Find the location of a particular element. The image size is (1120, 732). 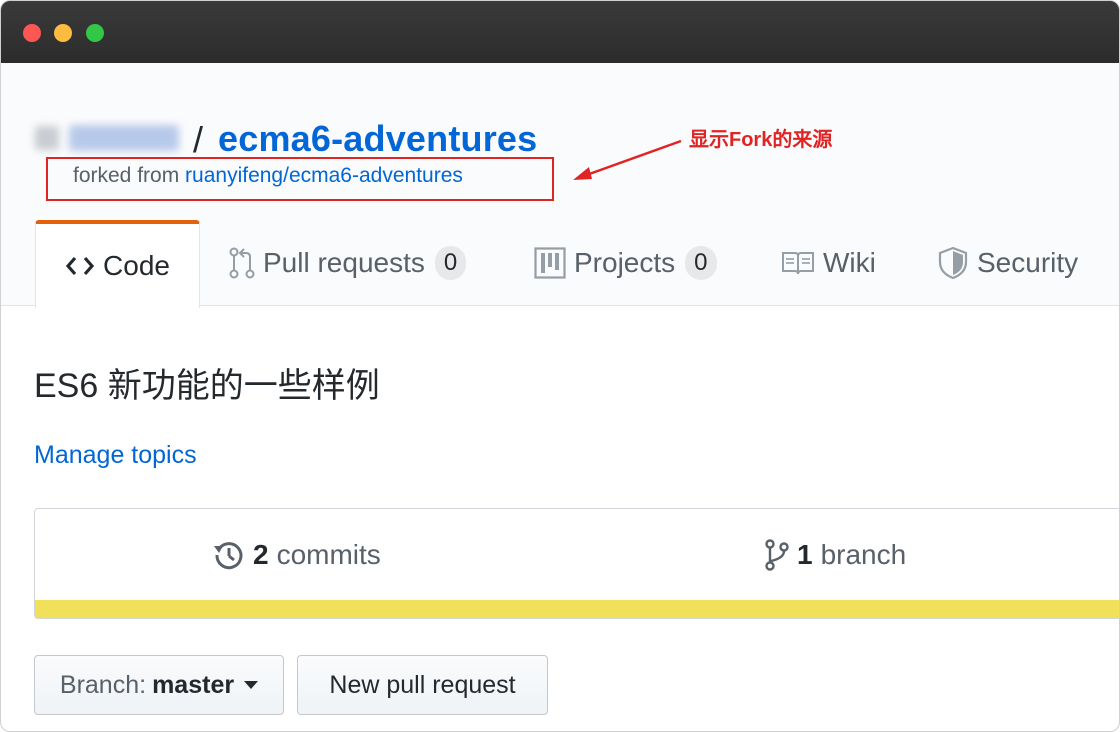

new-pull-request-button: New pull request is located at coordinates (422, 685).